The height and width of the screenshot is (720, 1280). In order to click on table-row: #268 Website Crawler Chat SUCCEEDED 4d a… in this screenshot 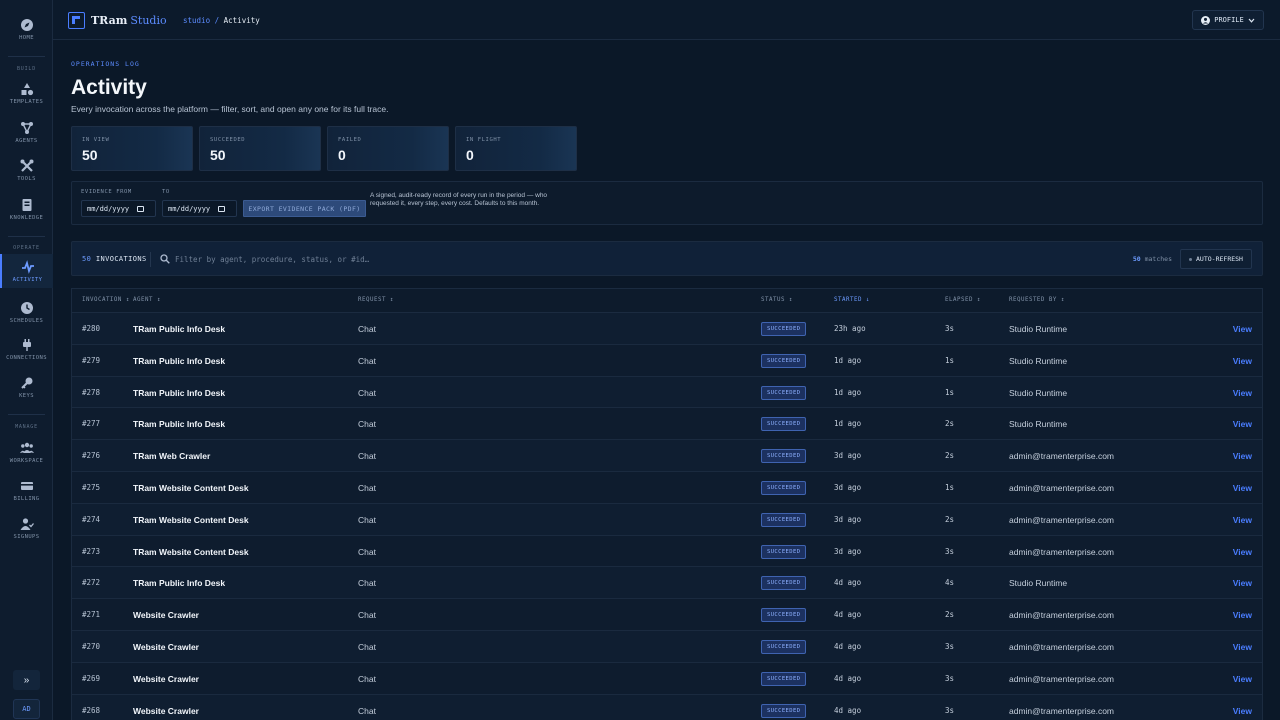, I will do `click(667, 707)`.